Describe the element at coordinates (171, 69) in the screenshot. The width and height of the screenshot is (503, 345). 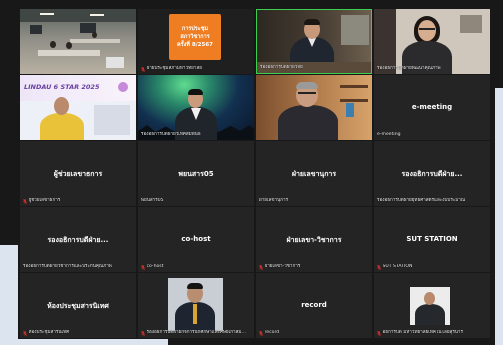
I see `participant-label: ฝ่ายประชุมสภามหาวิทยาลัย` at that location.